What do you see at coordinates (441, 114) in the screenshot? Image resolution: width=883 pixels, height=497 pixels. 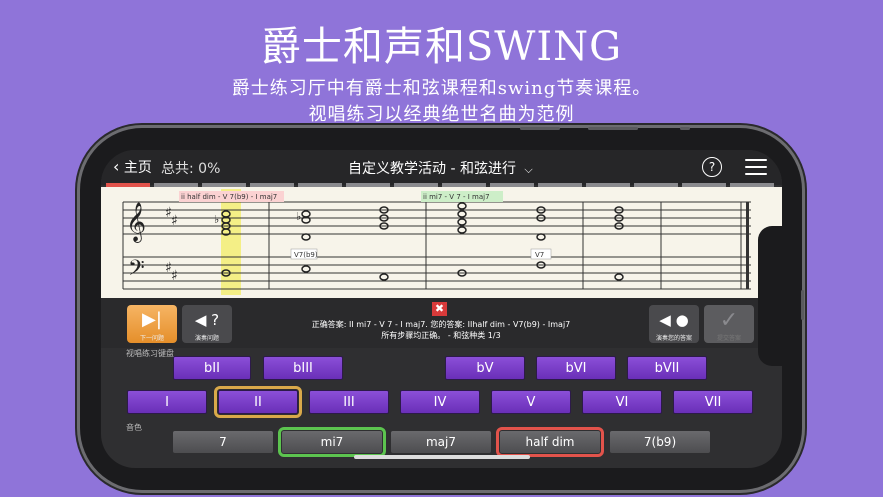 I see `promo-line-2: 视唱练习以经典绝世名曲为范例` at bounding box center [441, 114].